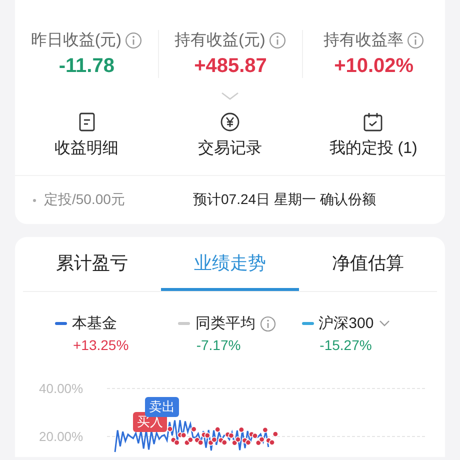 This screenshot has width=460, height=460. What do you see at coordinates (230, 122) in the screenshot?
I see `yen-icon` at bounding box center [230, 122].